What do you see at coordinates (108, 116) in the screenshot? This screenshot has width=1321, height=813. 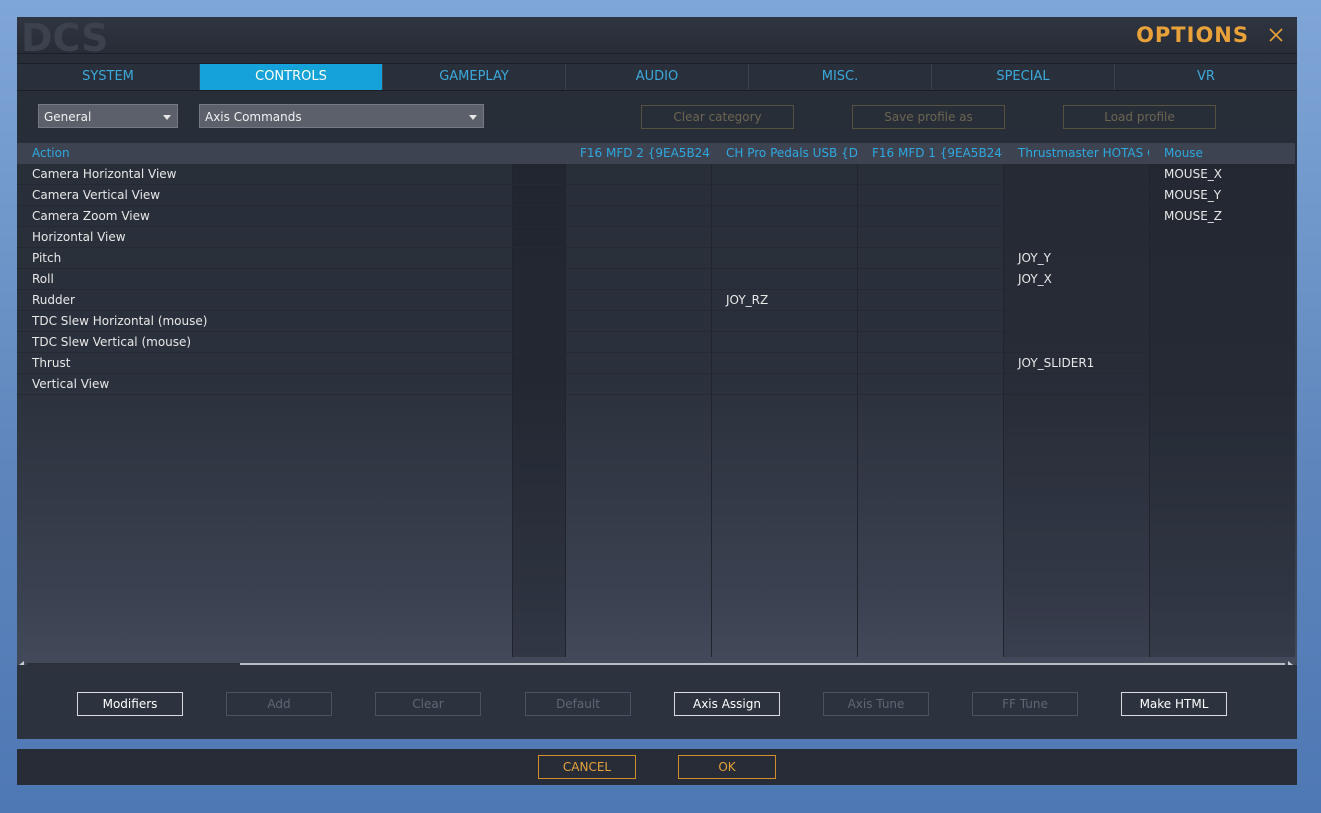 I see `aircraft-select: General` at bounding box center [108, 116].